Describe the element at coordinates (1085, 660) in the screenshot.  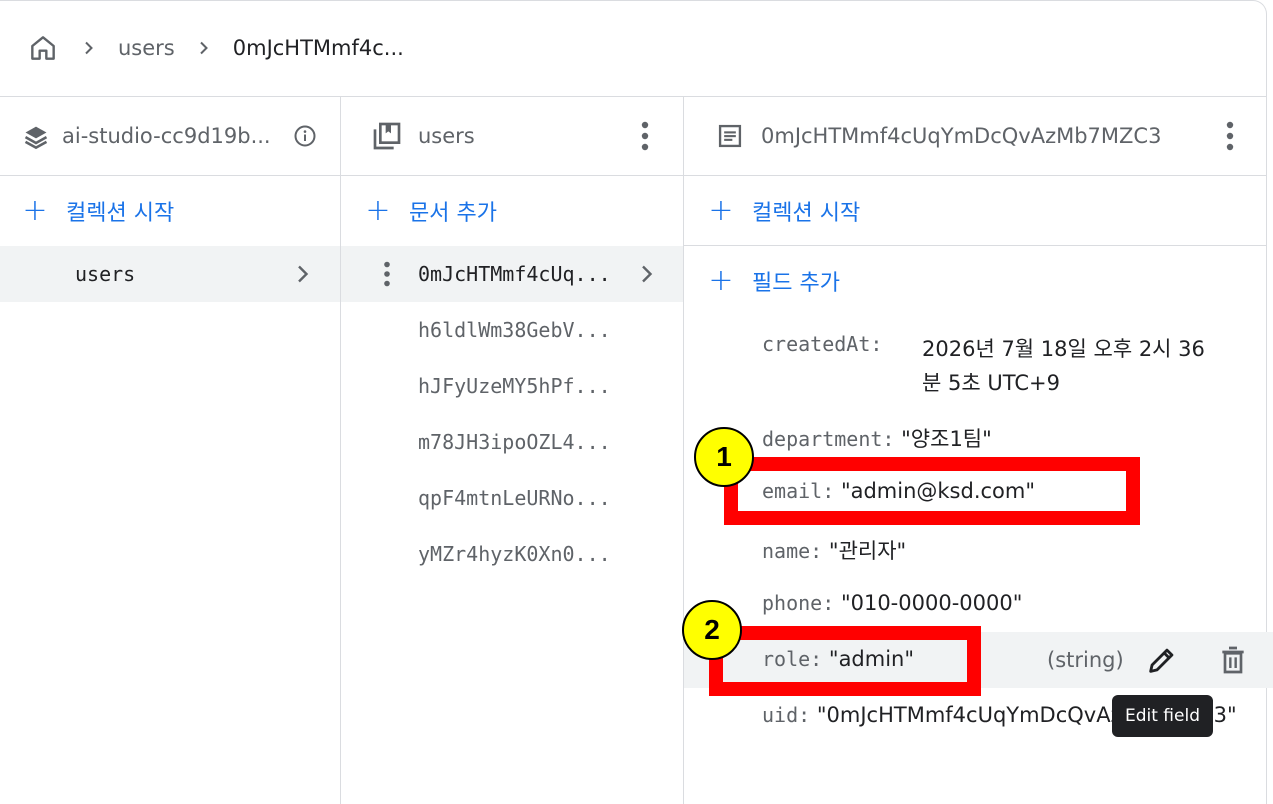
I see `field-type-label: (string)` at that location.